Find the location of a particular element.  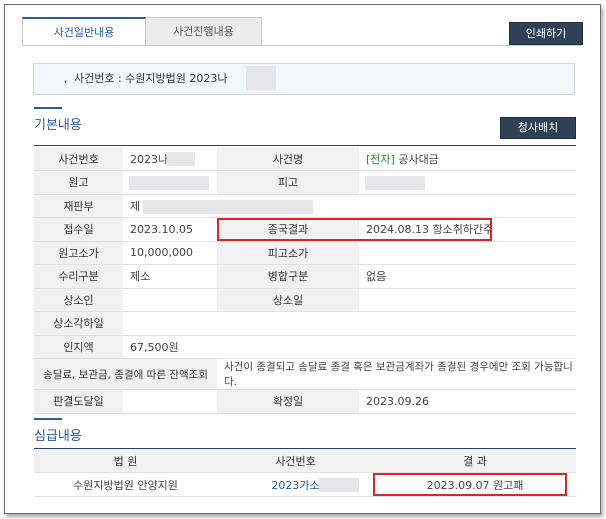

label-defendant-claim: 피고소가 is located at coordinates (288, 253).